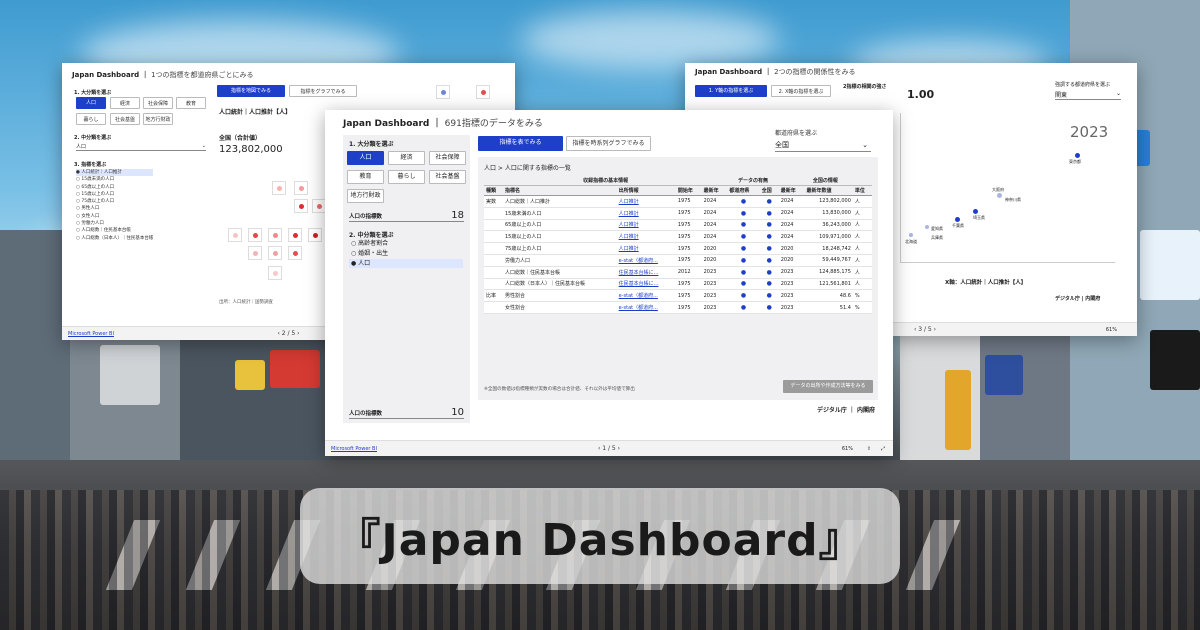 Image resolution: width=1200 pixels, height=630 pixels. What do you see at coordinates (883, 449) in the screenshot?
I see `fullscreen-icon: ⤢` at bounding box center [883, 449].